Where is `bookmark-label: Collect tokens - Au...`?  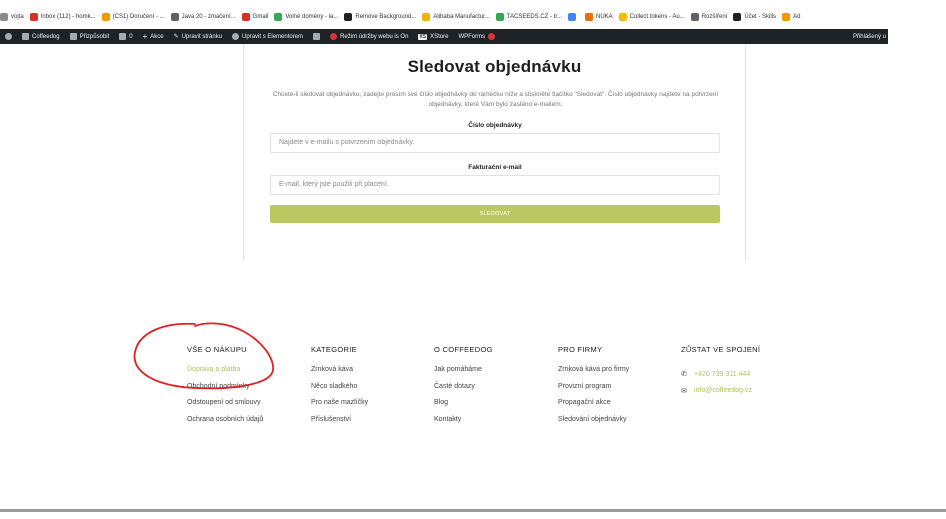 bookmark-label: Collect tokens - Au... is located at coordinates (657, 17).